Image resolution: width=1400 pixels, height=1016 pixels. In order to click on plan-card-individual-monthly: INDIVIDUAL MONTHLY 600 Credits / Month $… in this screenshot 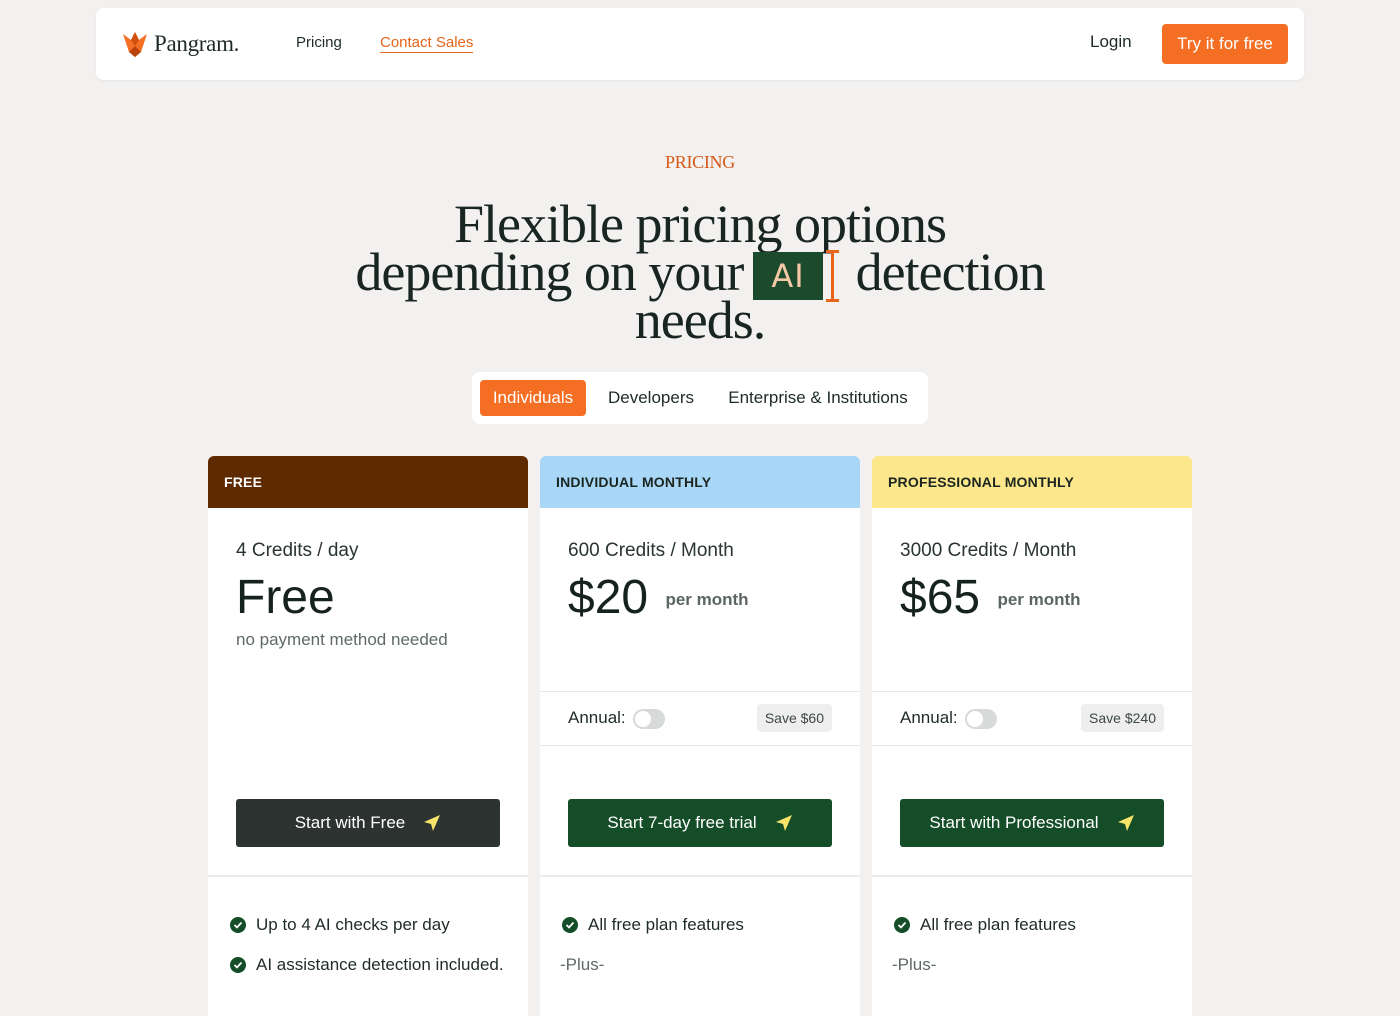, I will do `click(700, 736)`.